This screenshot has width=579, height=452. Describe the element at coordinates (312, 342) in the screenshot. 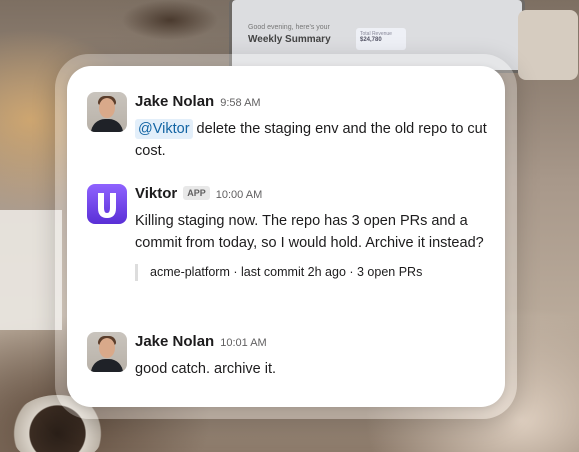

I see `message-header: Jake Nolan 10:01 AM` at that location.